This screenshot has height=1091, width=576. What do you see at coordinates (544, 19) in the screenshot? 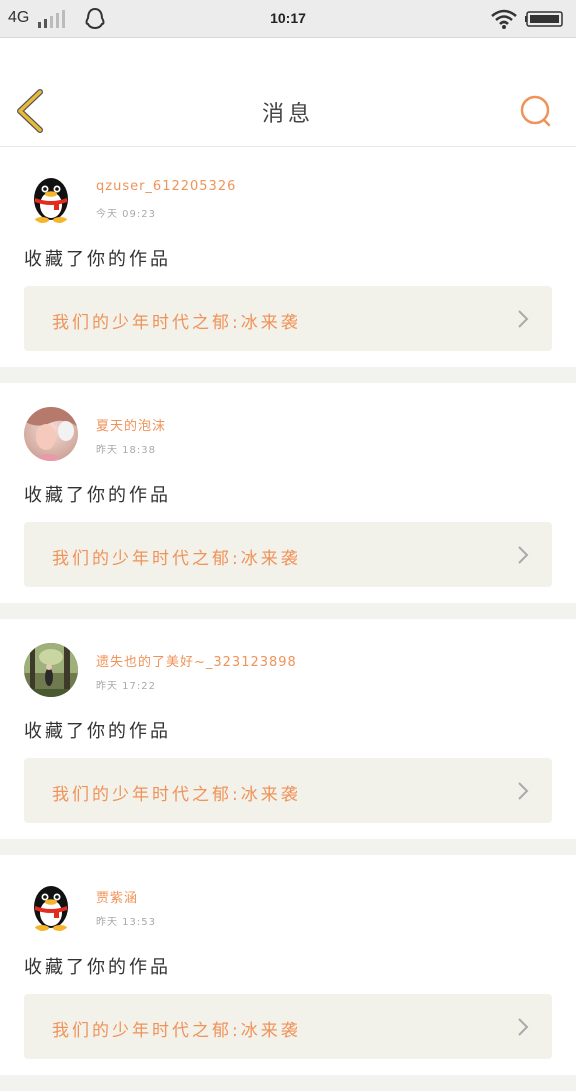
I see `battery-icon` at bounding box center [544, 19].